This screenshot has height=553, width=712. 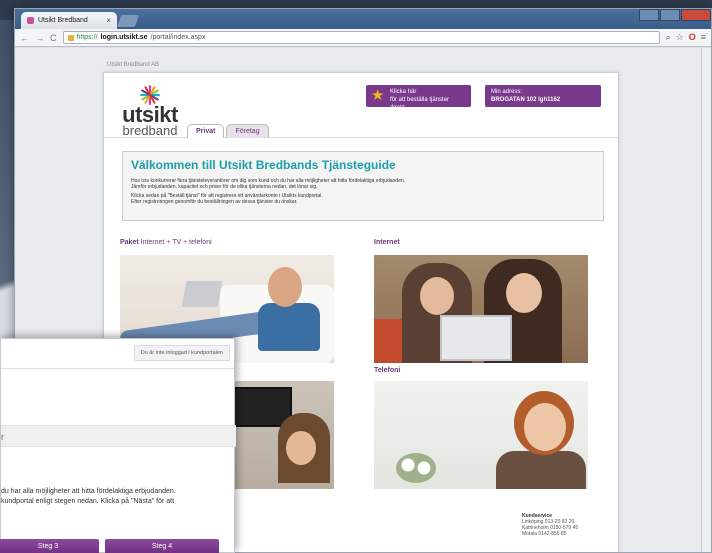 I want to click on logo-word-bredband: bredband, so click(x=150, y=130).